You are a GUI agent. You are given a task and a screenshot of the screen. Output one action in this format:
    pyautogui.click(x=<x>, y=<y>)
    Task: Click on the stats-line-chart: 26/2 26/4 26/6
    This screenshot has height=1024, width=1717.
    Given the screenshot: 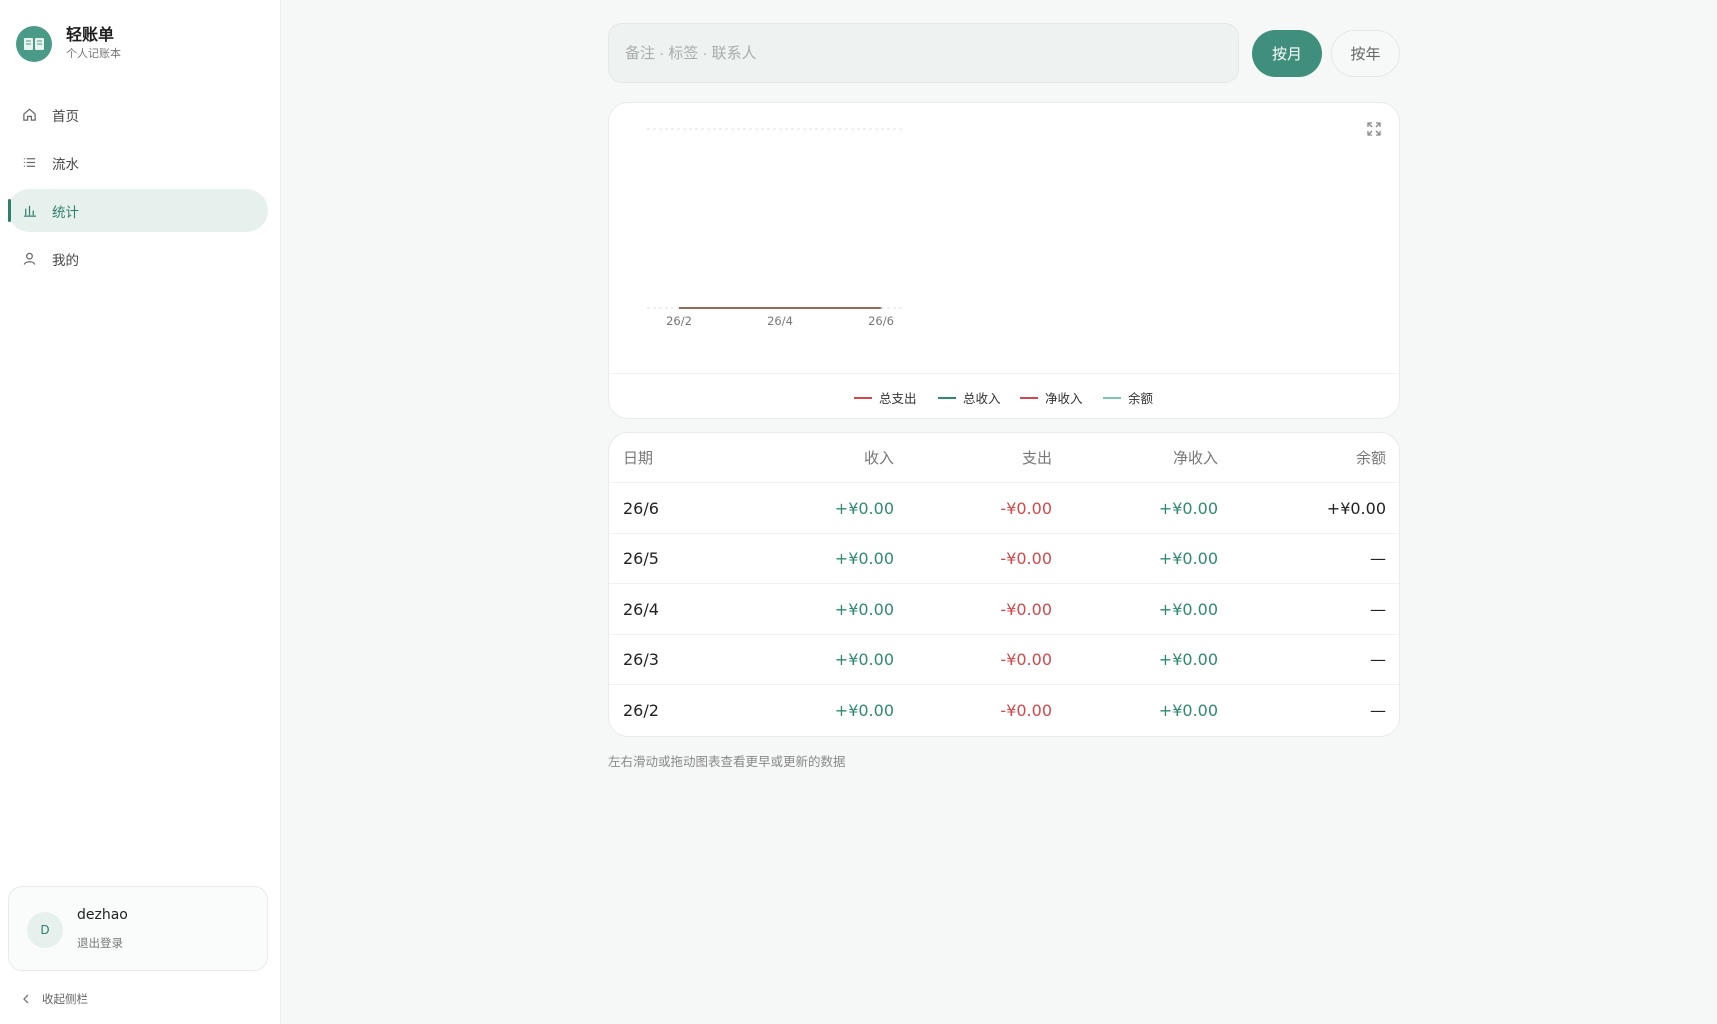 What is the action you would take?
    pyautogui.click(x=1004, y=238)
    